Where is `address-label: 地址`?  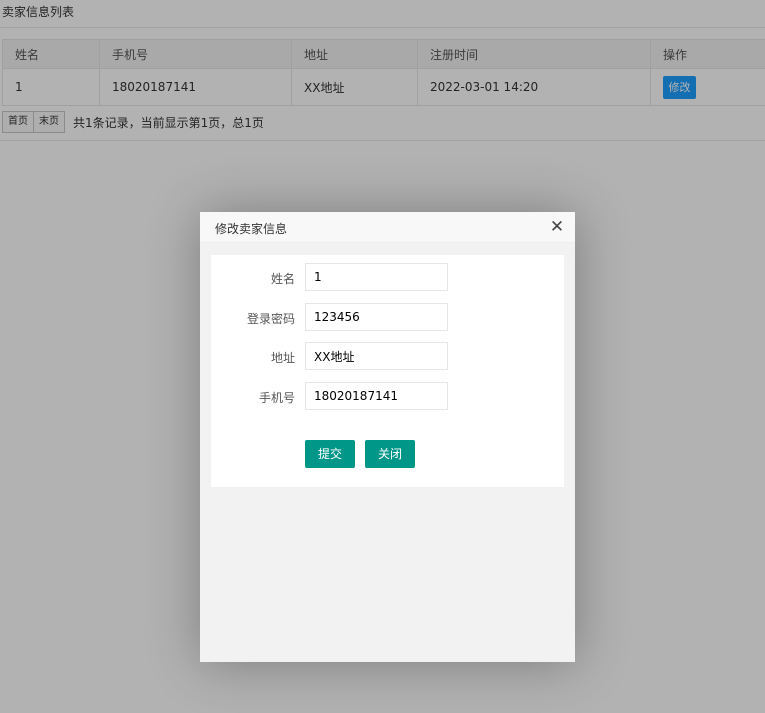
address-label: 地址 is located at coordinates (282, 358).